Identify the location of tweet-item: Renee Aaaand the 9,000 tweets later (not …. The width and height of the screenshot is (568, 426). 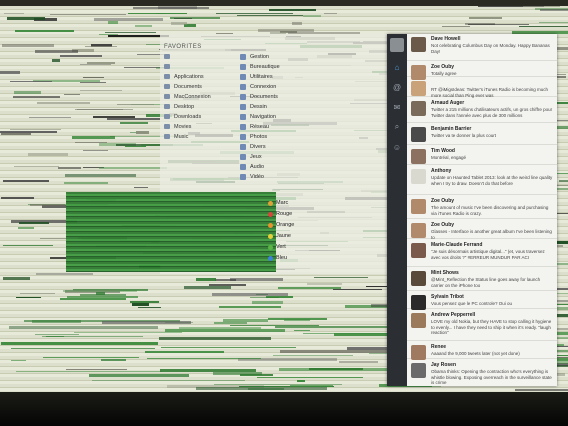
(482, 351).